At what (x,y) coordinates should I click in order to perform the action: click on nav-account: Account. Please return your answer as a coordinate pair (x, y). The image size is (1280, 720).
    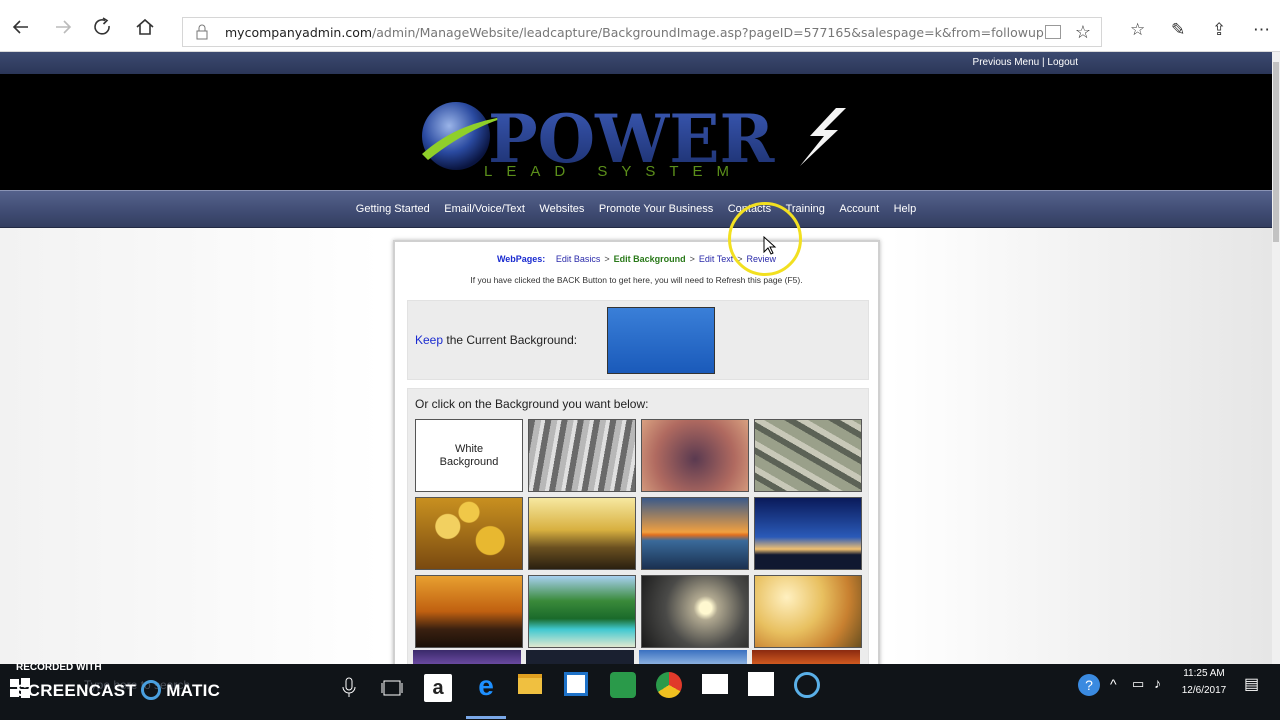
    Looking at the image, I should click on (859, 209).